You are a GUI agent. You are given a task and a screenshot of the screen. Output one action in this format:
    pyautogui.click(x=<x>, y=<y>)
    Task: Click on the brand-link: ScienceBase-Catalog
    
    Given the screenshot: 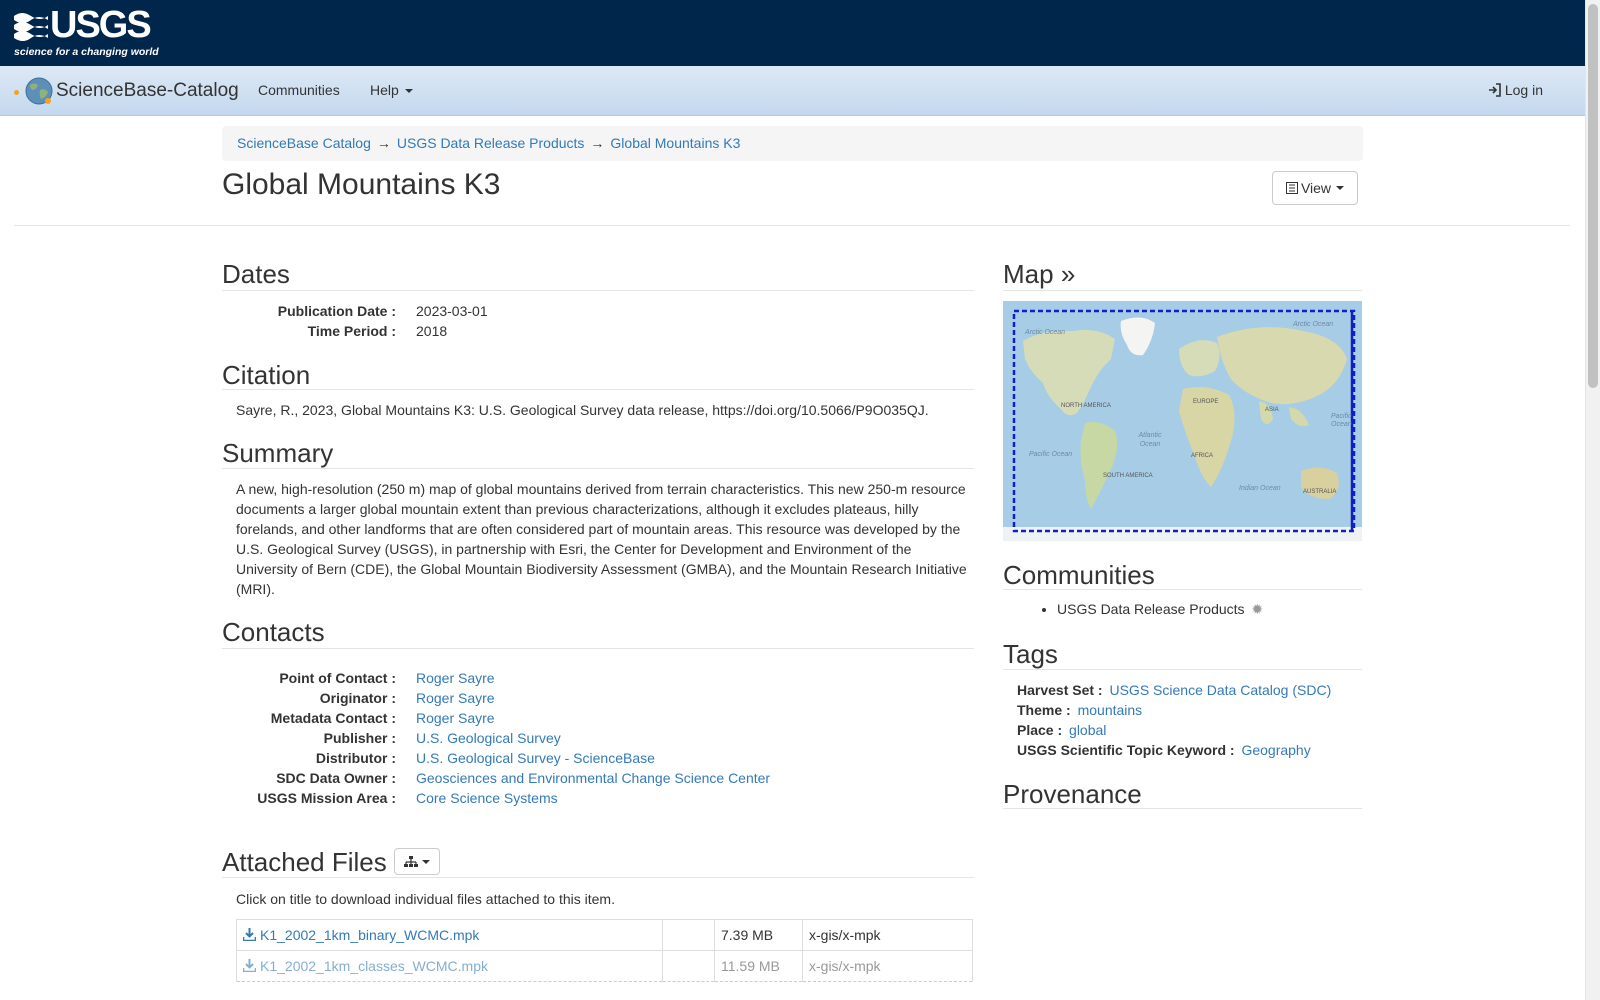 What is the action you would take?
    pyautogui.click(x=126, y=91)
    